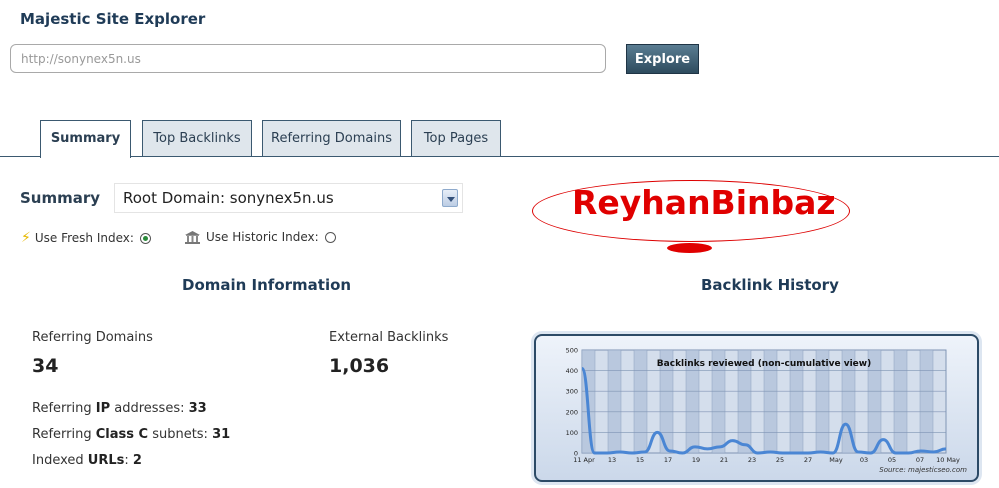  Describe the element at coordinates (689, 248) in the screenshot. I see `watermark-mark` at that location.